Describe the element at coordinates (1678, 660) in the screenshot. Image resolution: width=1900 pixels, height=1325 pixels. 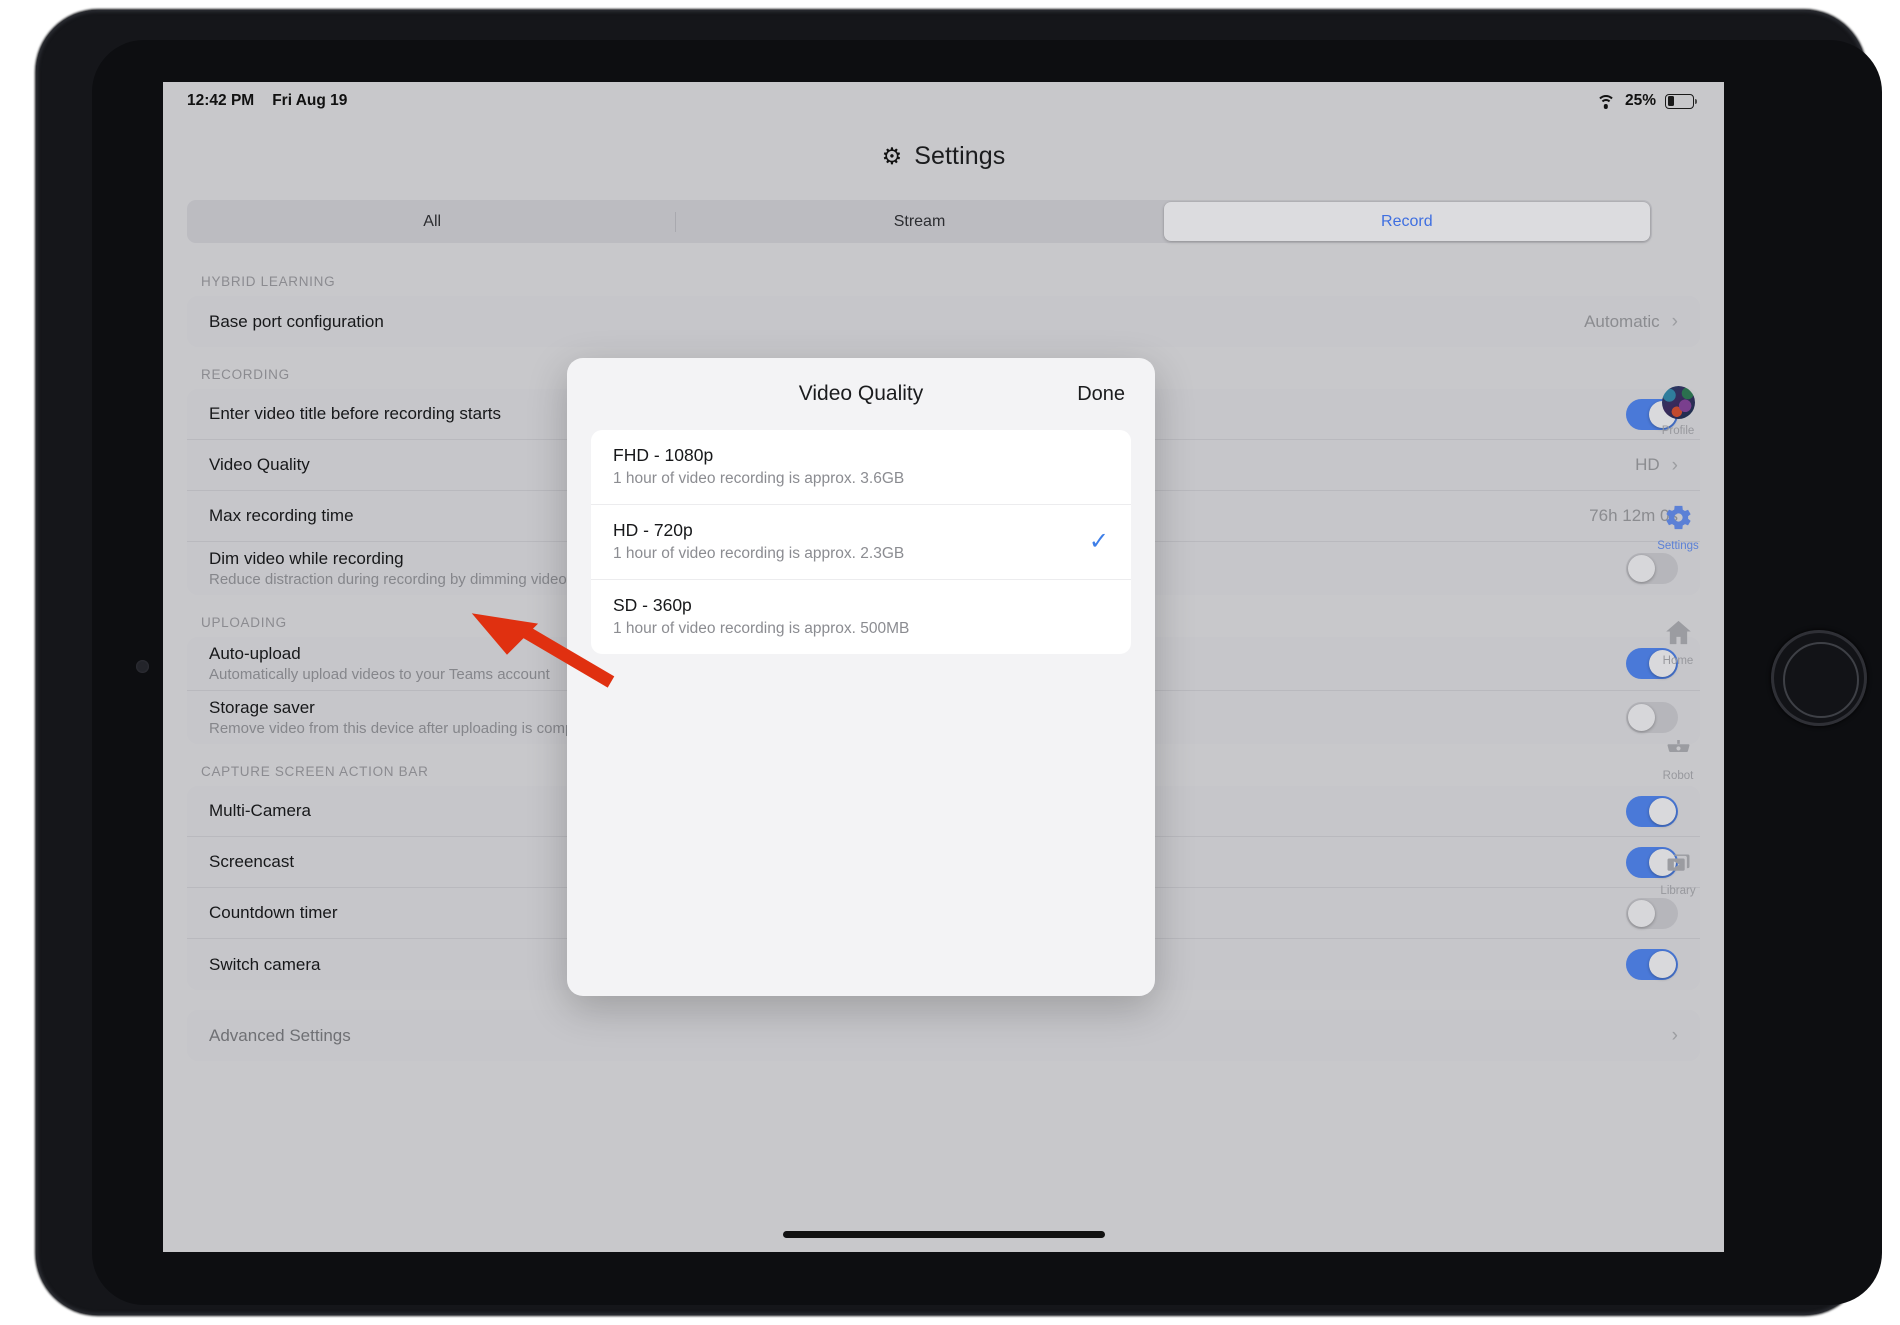
I see `sidebar-item-label: Home` at that location.